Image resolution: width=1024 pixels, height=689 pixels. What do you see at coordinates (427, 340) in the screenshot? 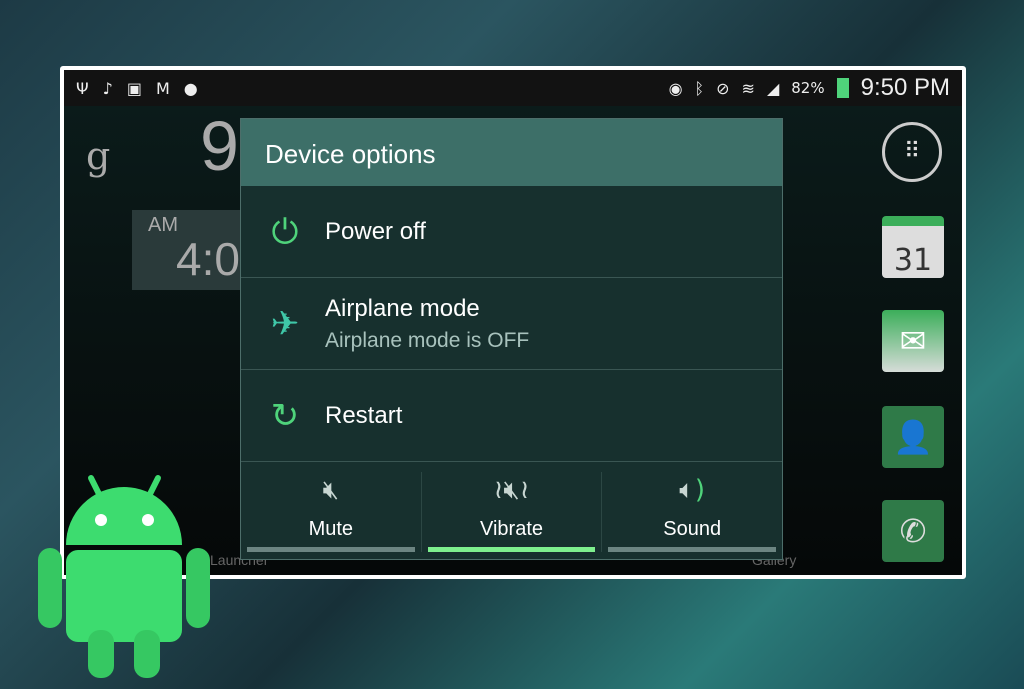
I see `airplane-mode-status: Airplane mode is OFF` at bounding box center [427, 340].